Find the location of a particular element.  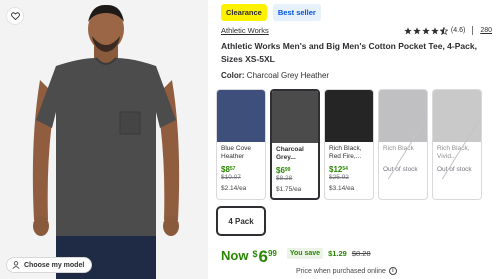

color-swatch-charcoal-grey: Charcoal Grey... $699 $8.28 $1.75/ea is located at coordinates (295, 144).